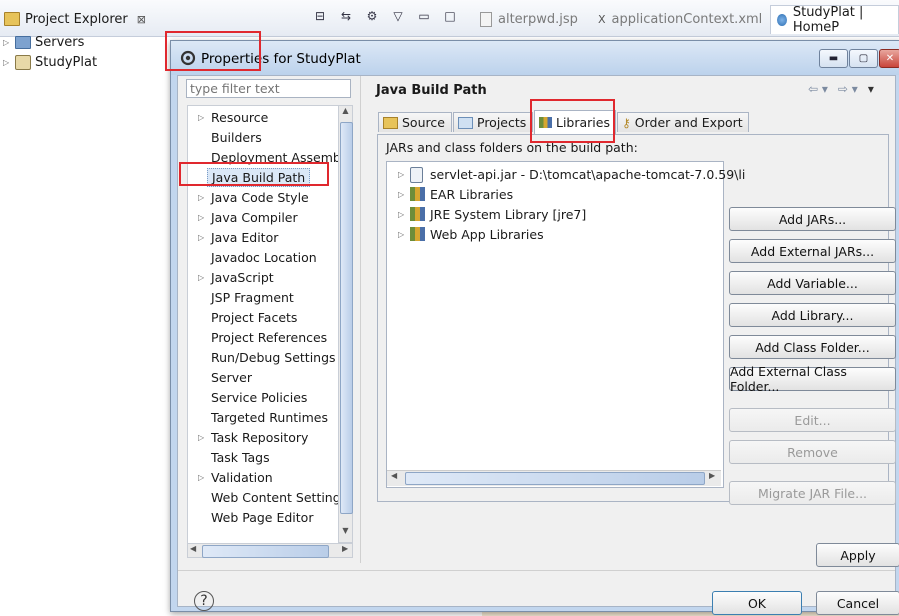  Describe the element at coordinates (141, 19) in the screenshot. I see `close-icon: ⊠` at that location.